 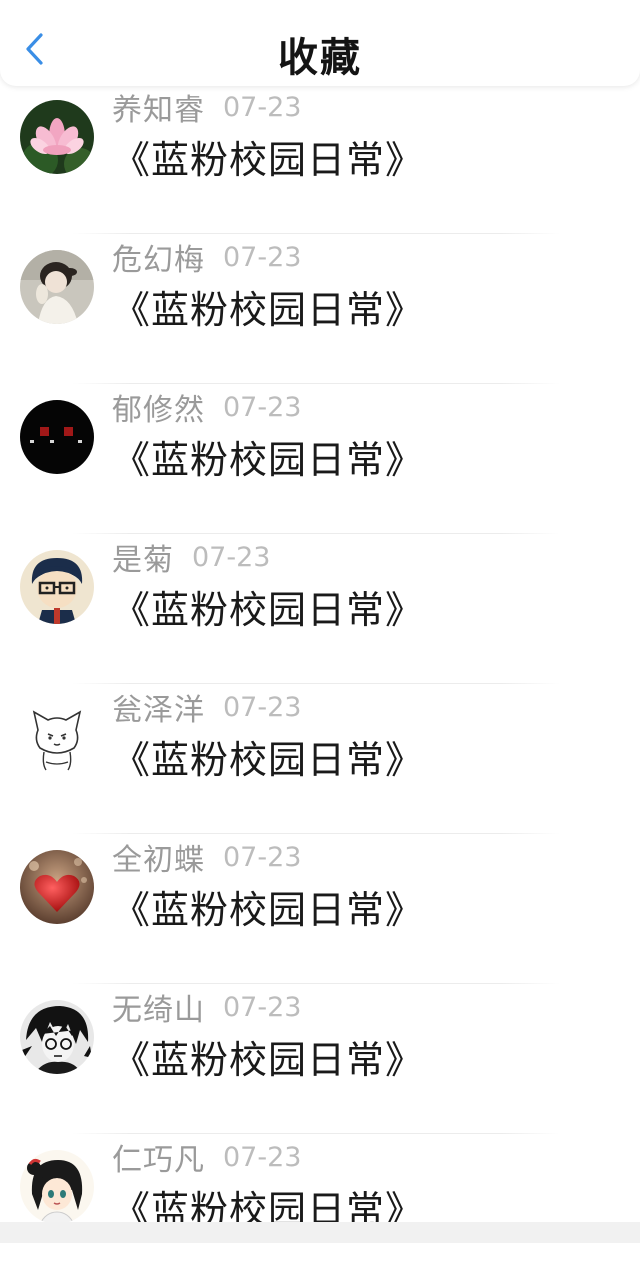 What do you see at coordinates (191, 557) in the screenshot?
I see `item-meta: 是菊 07-23` at bounding box center [191, 557].